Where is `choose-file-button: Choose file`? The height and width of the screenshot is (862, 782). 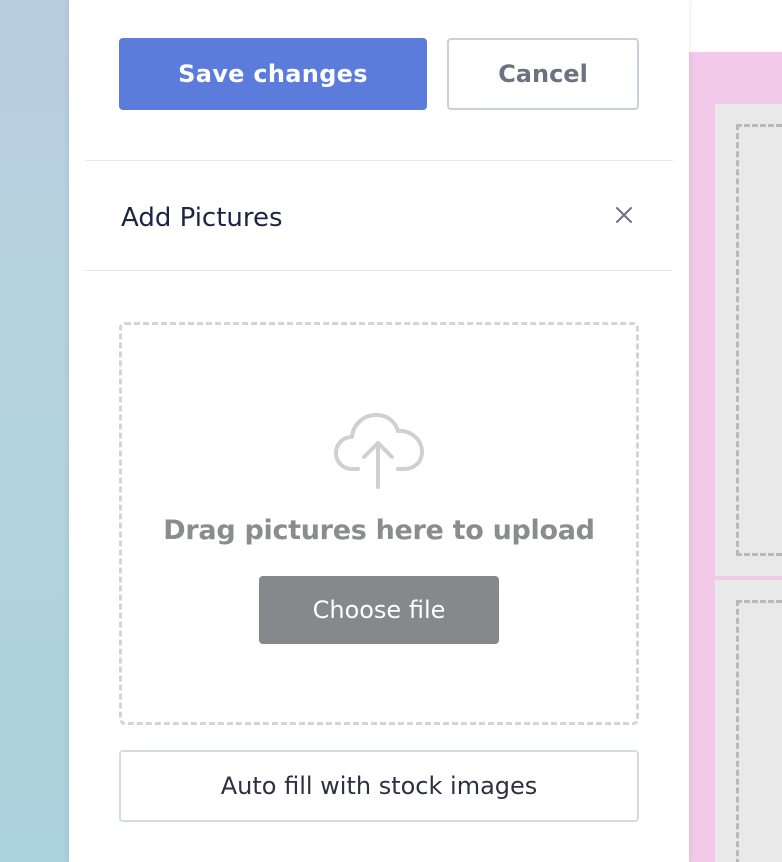 choose-file-button: Choose file is located at coordinates (379, 610).